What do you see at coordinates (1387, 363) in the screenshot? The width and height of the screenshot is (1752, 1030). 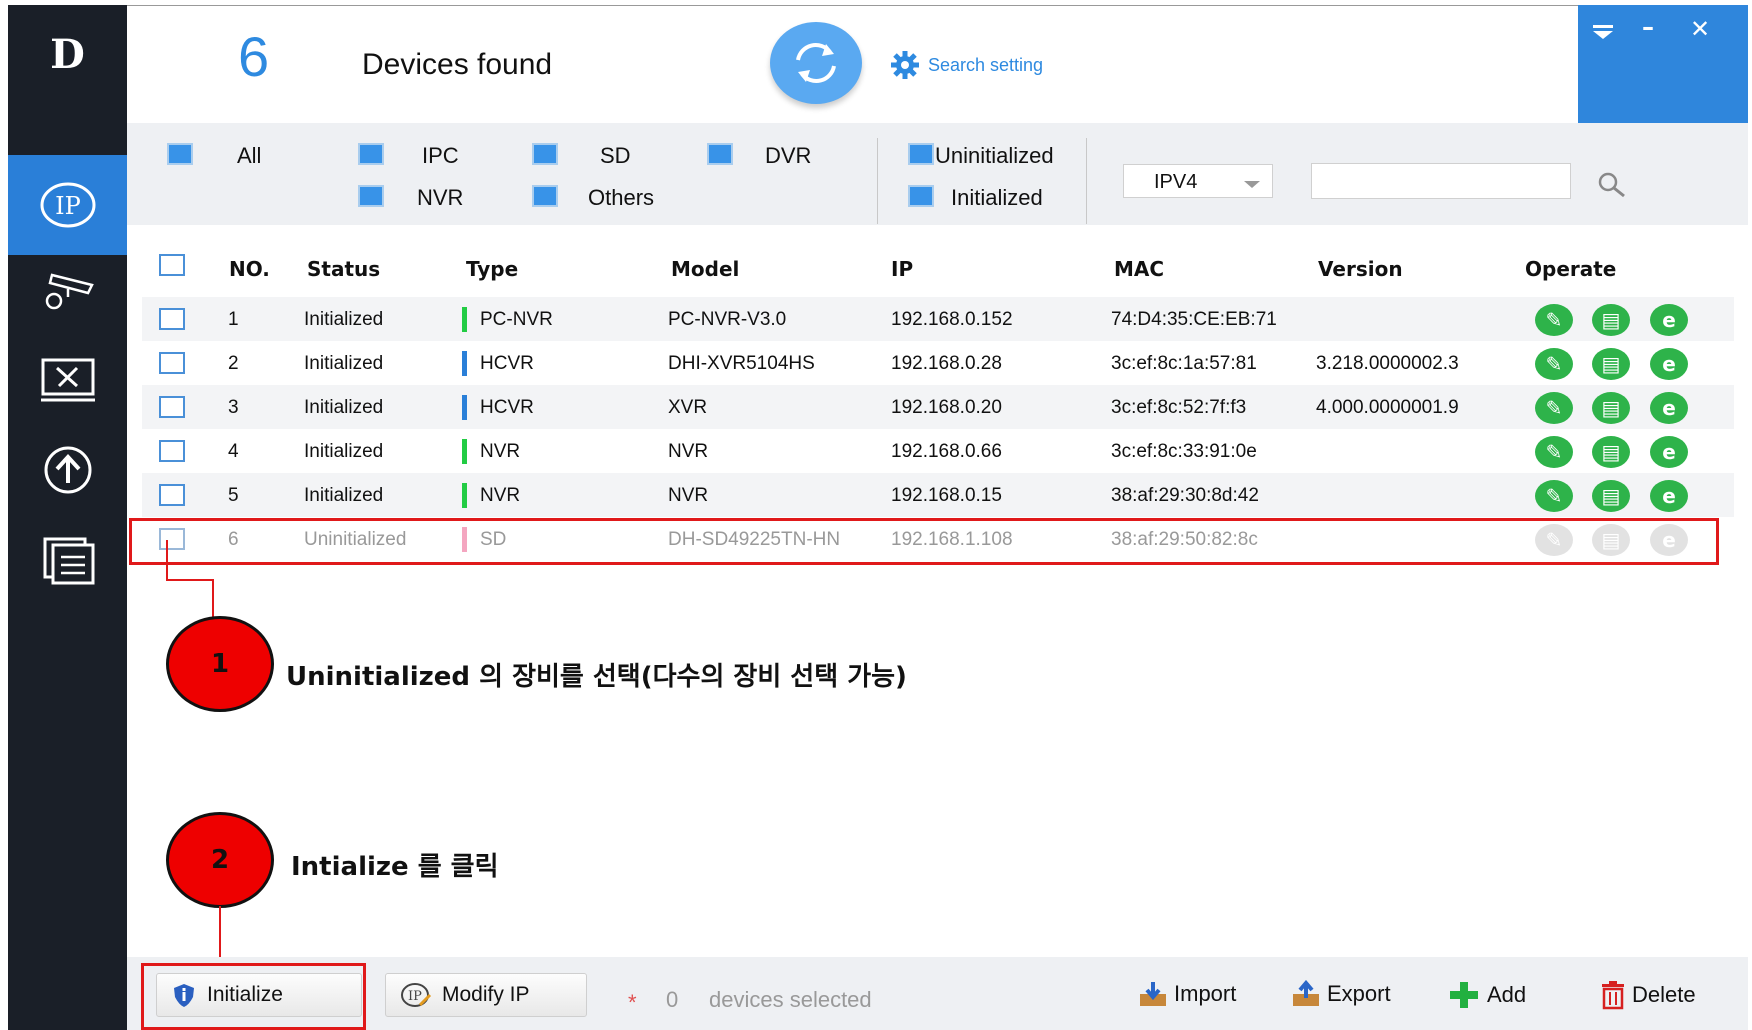 I see `row-version: 3.218.0000002.3` at bounding box center [1387, 363].